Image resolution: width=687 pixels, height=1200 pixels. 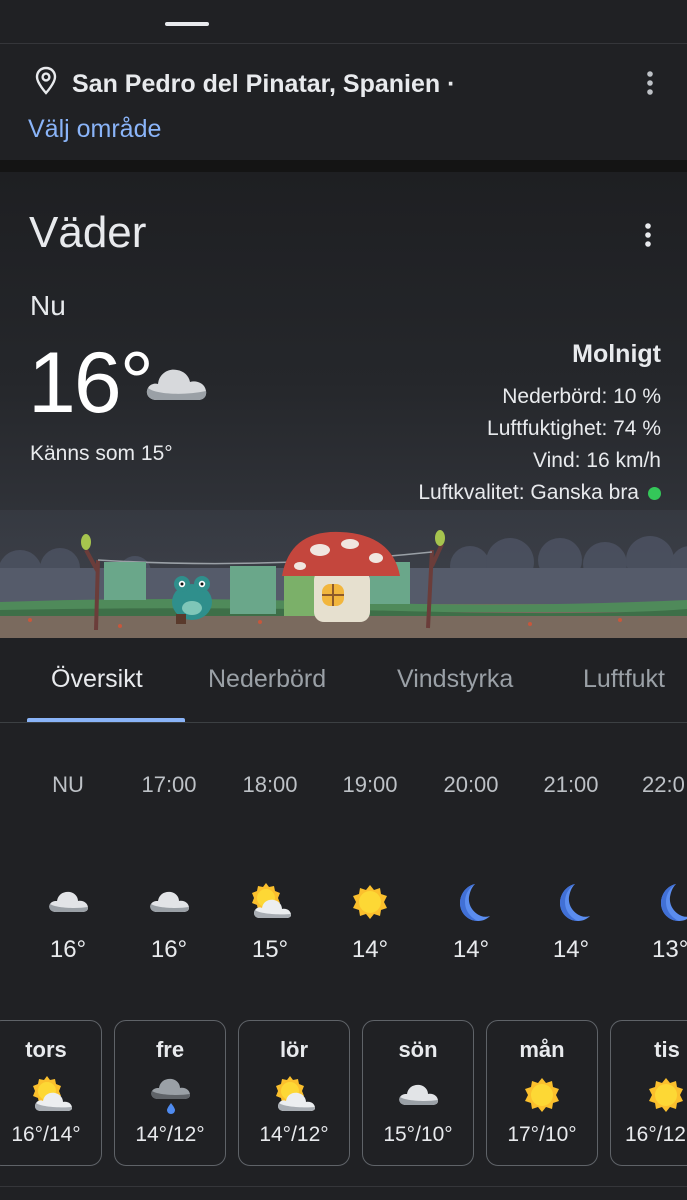 I want to click on hour-time: 18:00, so click(x=270, y=784).